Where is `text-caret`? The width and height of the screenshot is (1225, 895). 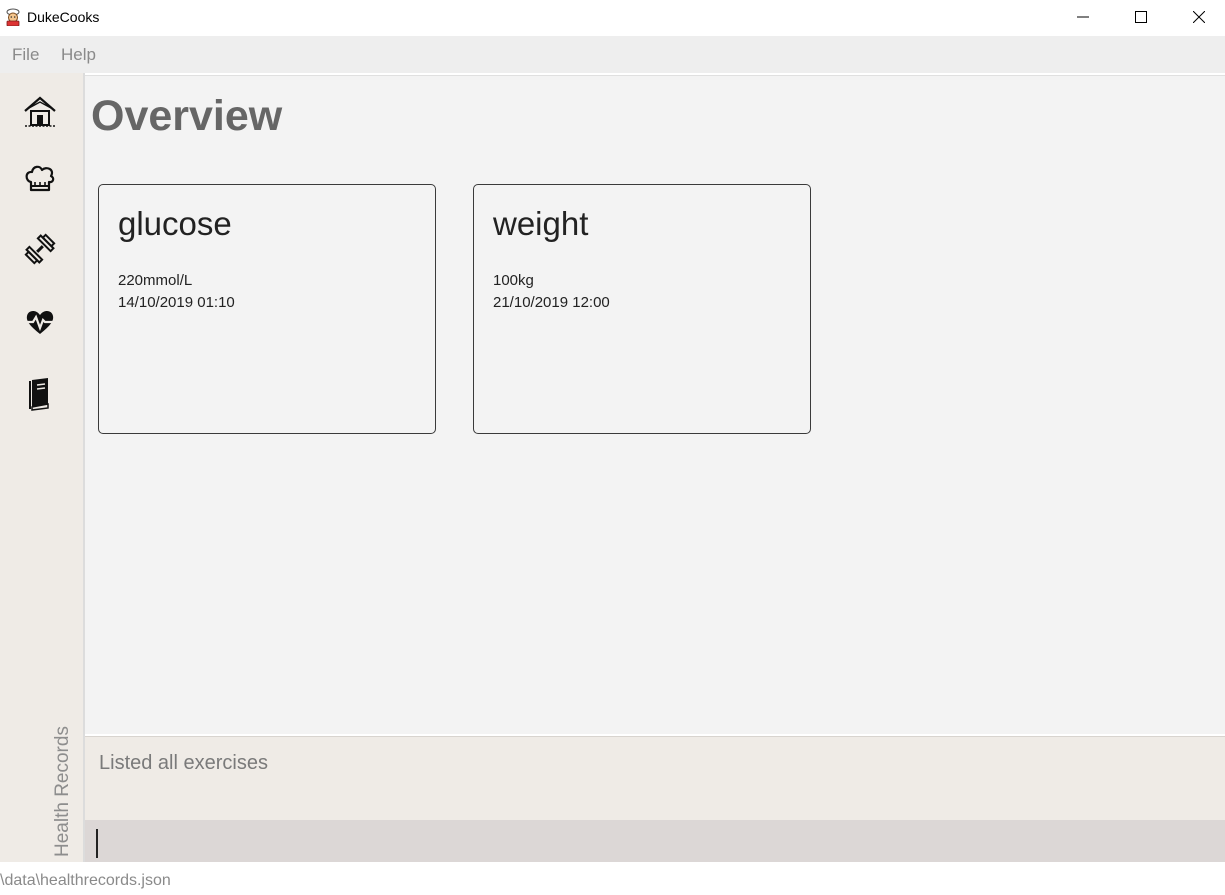 text-caret is located at coordinates (97, 843).